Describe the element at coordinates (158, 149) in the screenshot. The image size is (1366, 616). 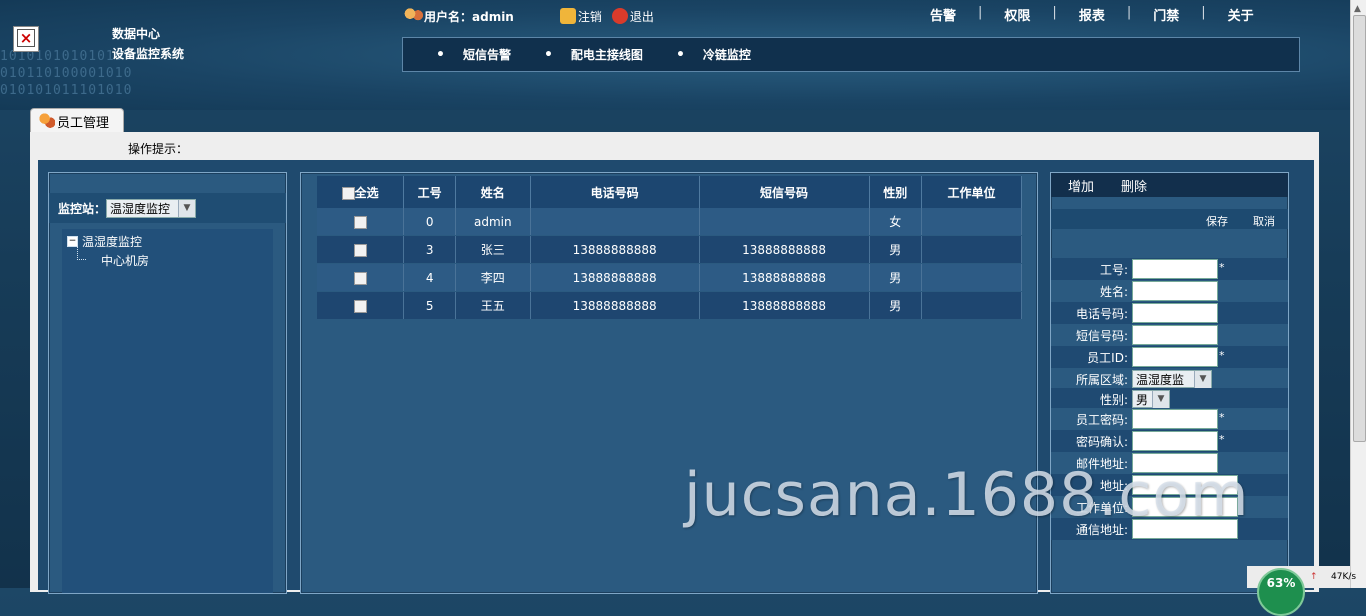
I see `operation-tip: 操作提示：` at that location.